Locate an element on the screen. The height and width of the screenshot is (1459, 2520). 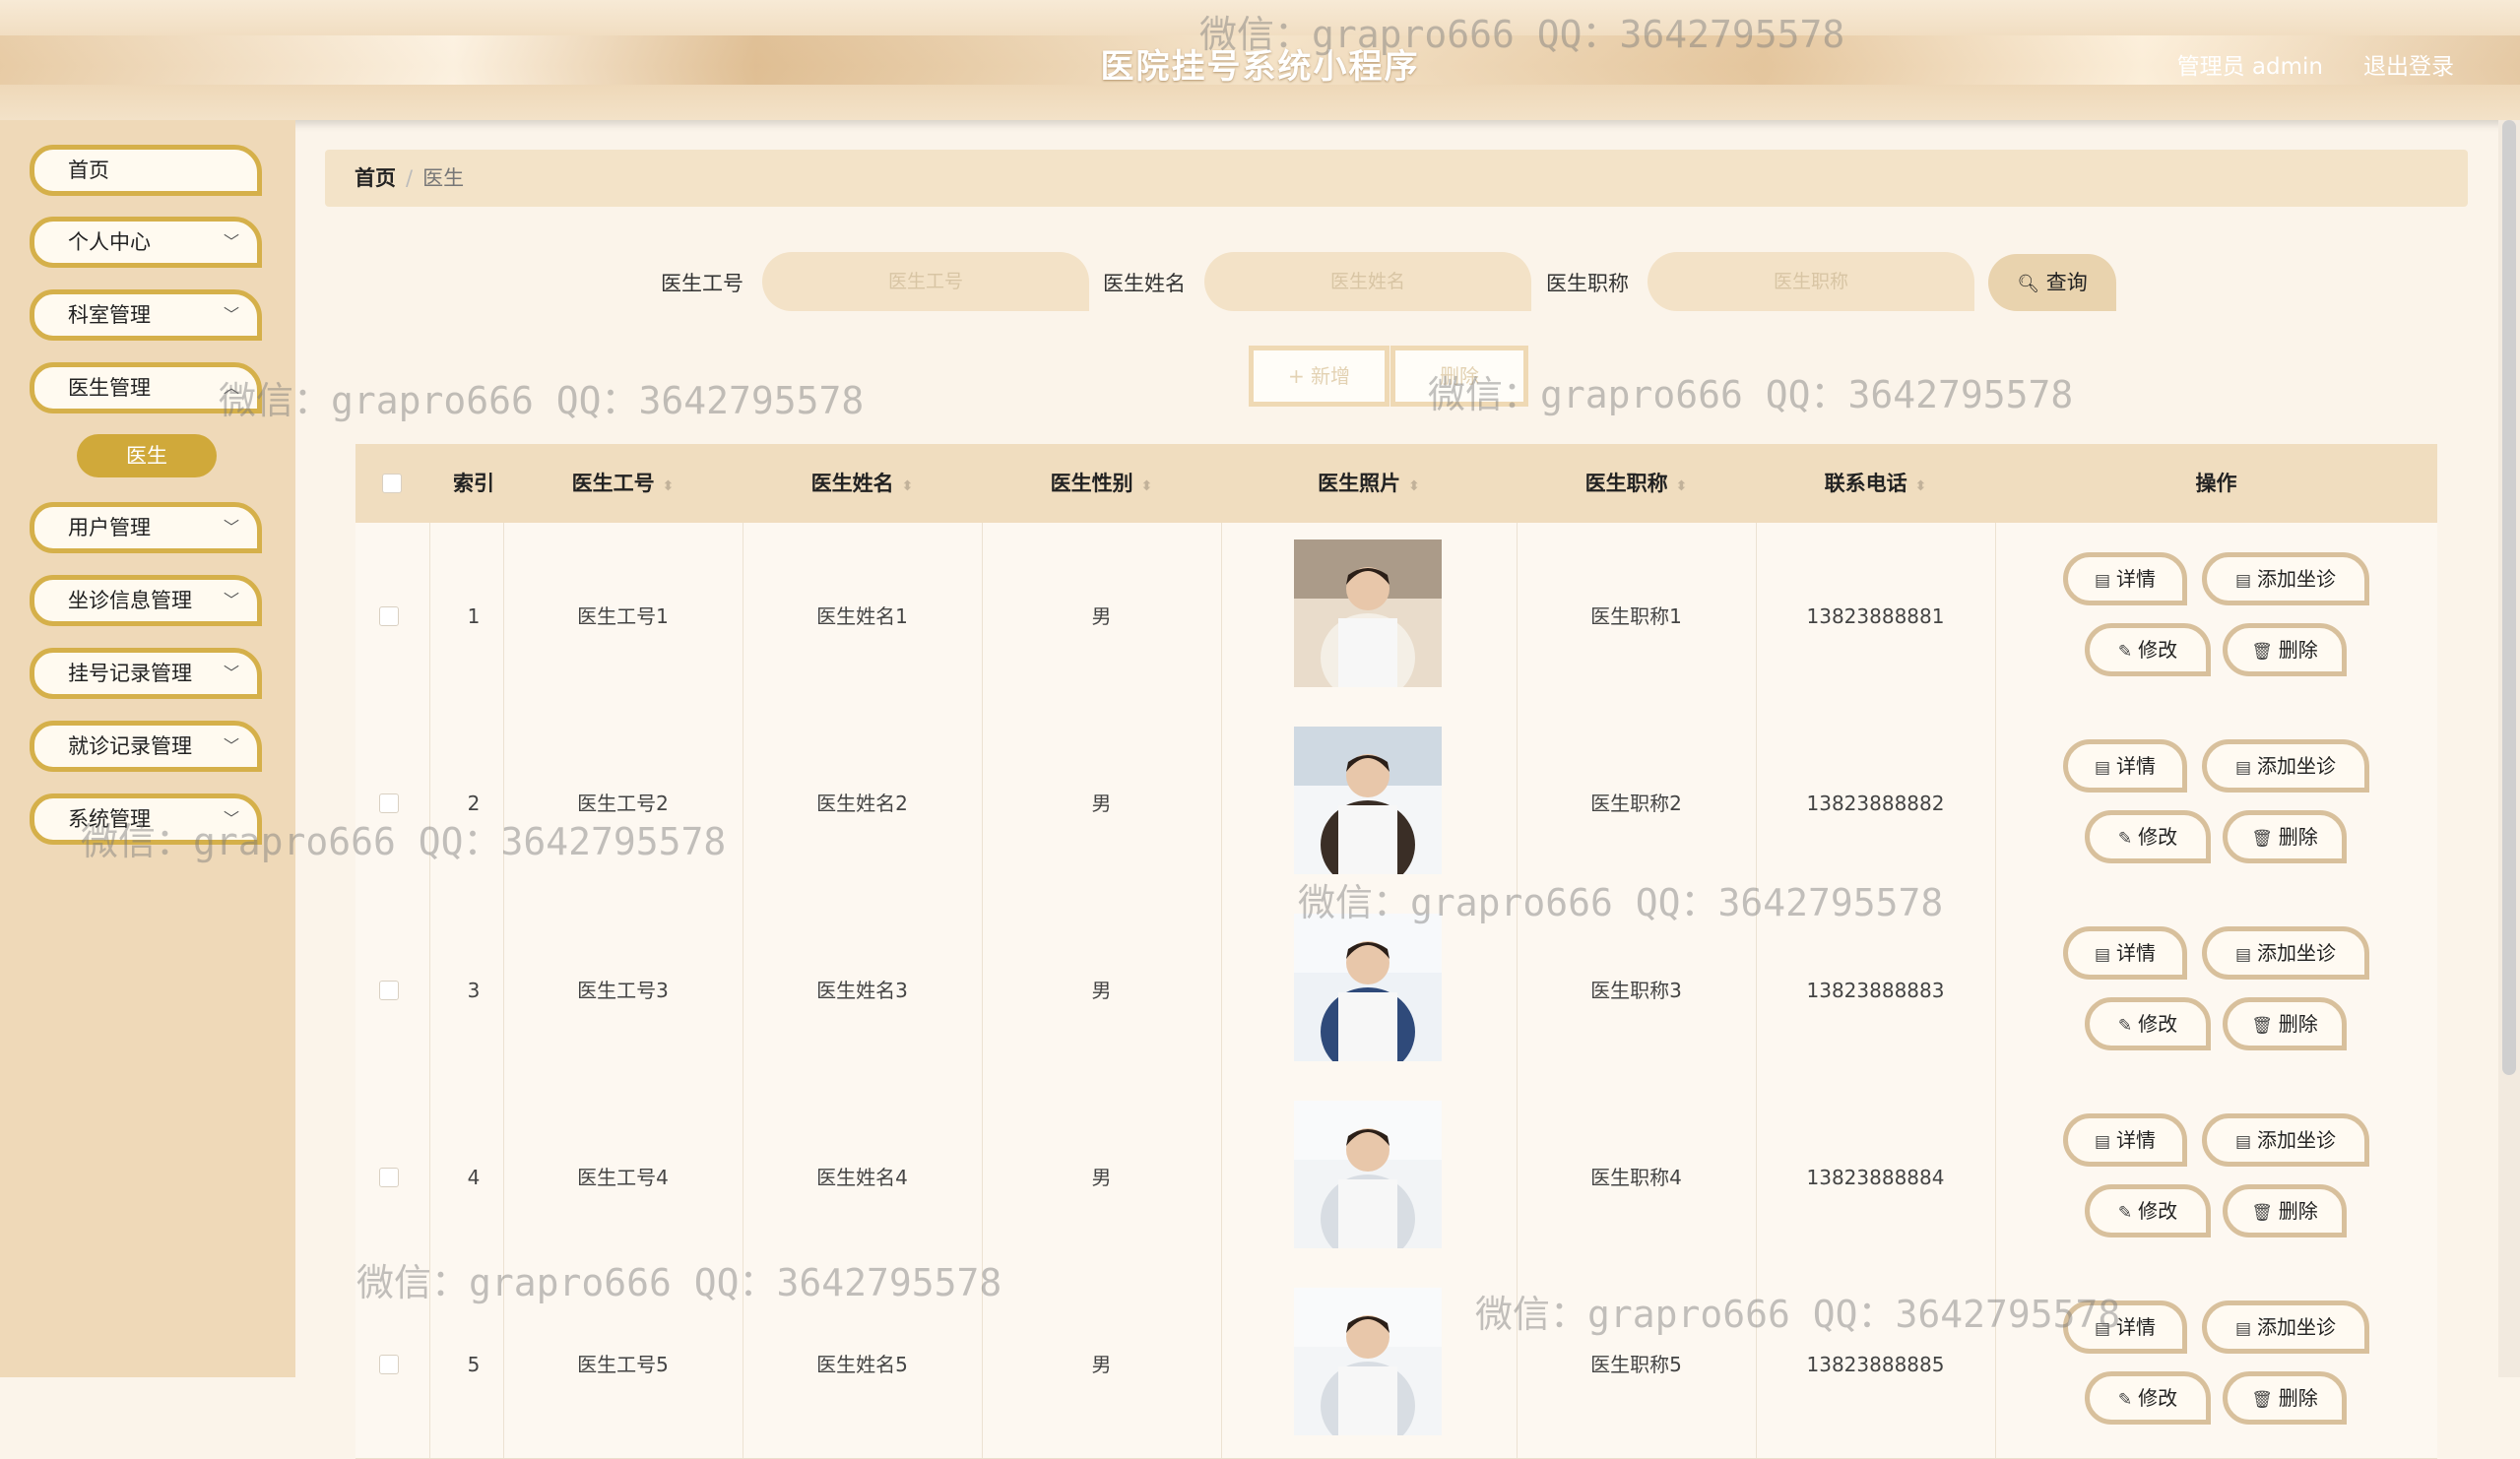
batch-delete-button: 删除 is located at coordinates (1459, 376).